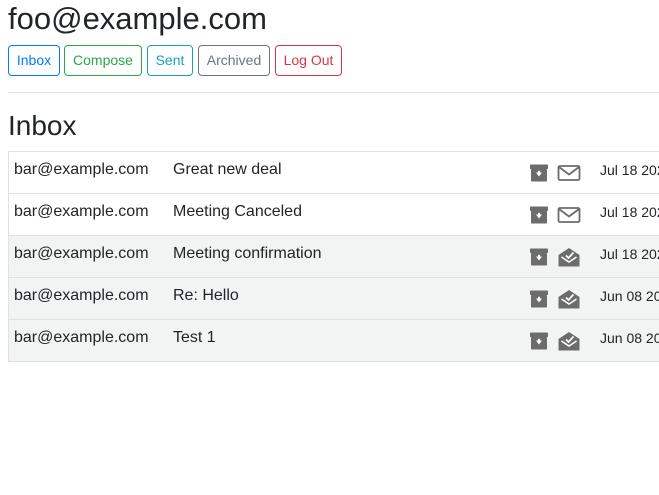 Image resolution: width=659 pixels, height=495 pixels. I want to click on log-out-button: Log Out, so click(308, 60).